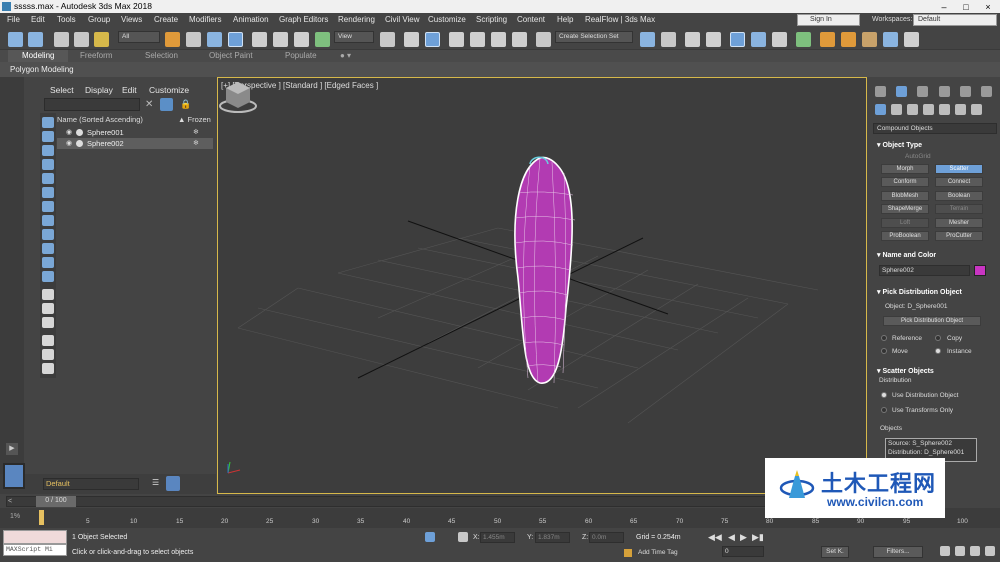  I want to click on explorer-menu-select: Select, so click(62, 90).